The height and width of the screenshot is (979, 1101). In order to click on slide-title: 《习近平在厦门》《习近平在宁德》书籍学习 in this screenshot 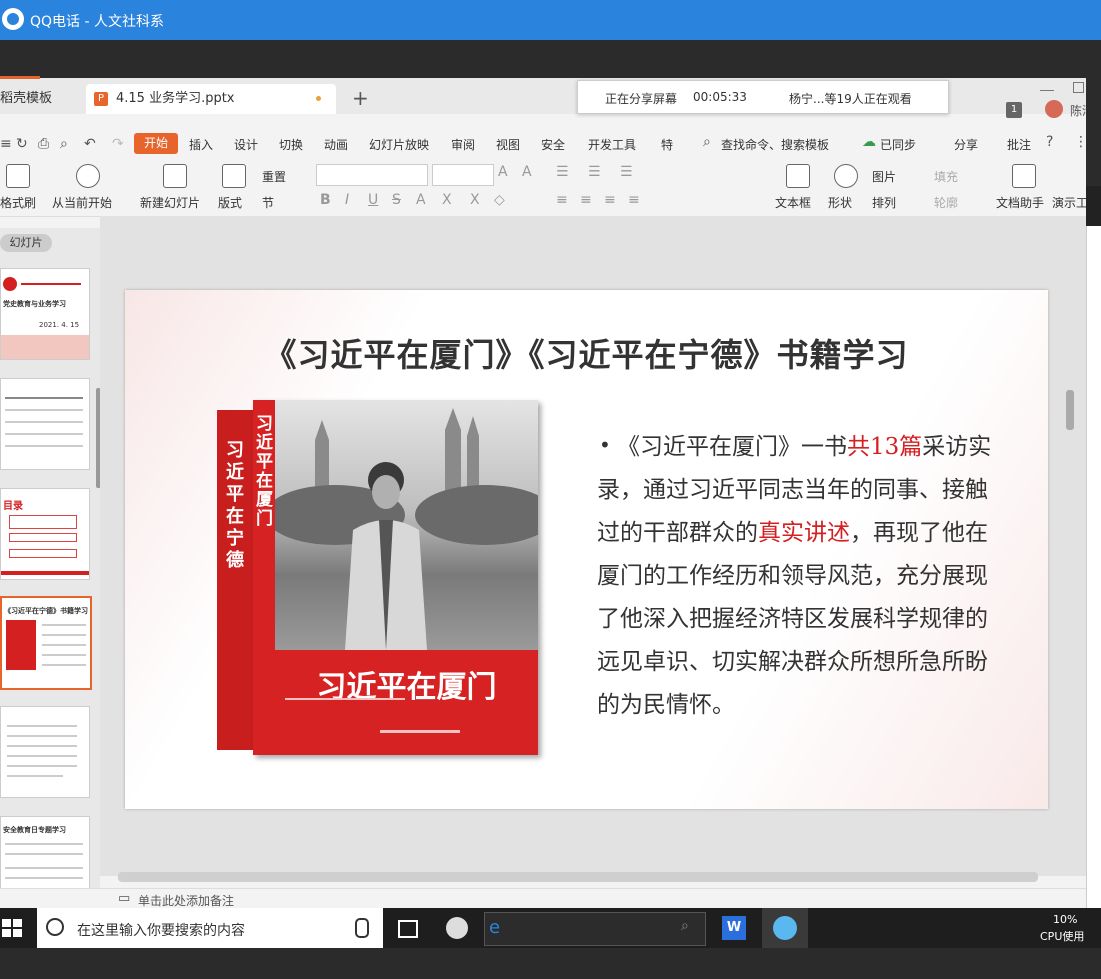, I will do `click(586, 353)`.